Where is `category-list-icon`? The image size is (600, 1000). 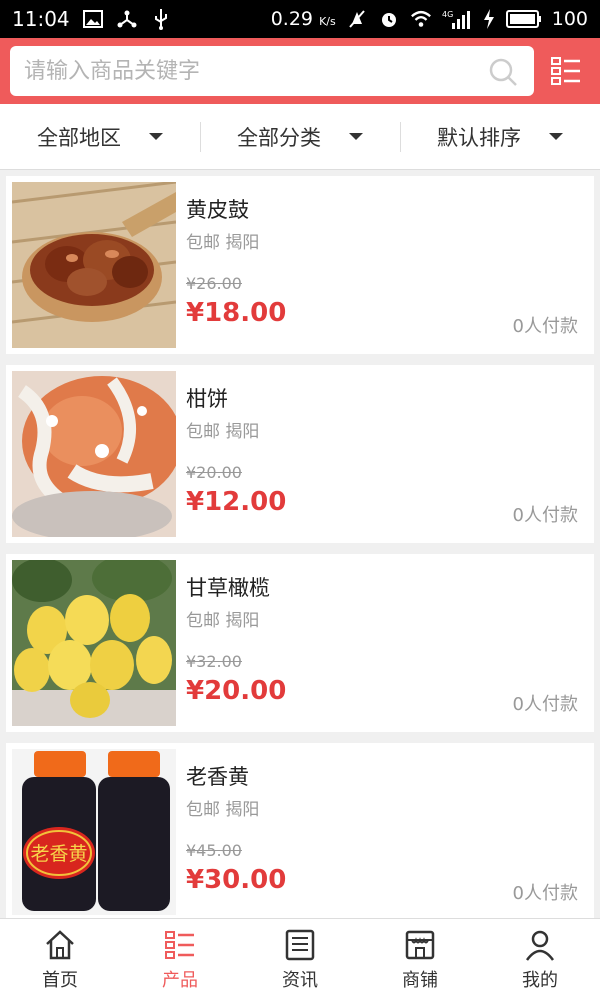 category-list-icon is located at coordinates (565, 71).